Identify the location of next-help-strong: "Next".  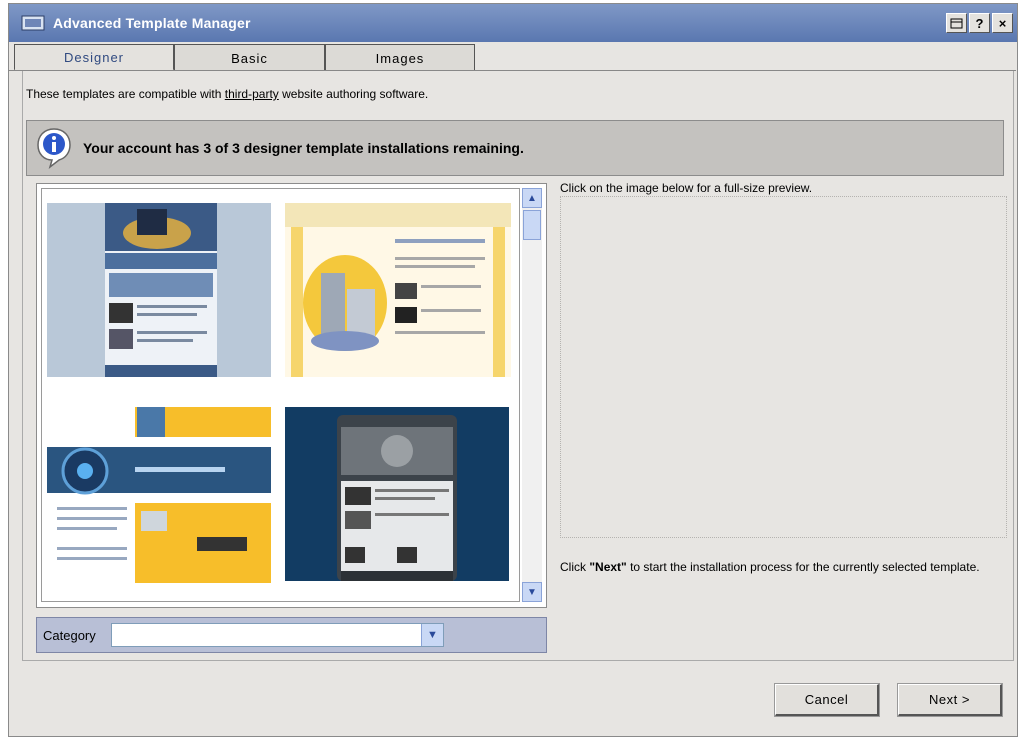
(608, 567).